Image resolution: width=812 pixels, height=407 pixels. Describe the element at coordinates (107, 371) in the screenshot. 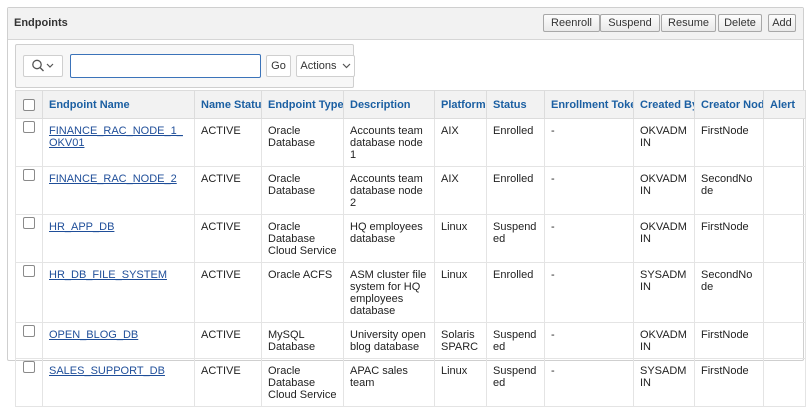

I see `endpoint-name-link: SALES_SUPPORT_DB` at that location.